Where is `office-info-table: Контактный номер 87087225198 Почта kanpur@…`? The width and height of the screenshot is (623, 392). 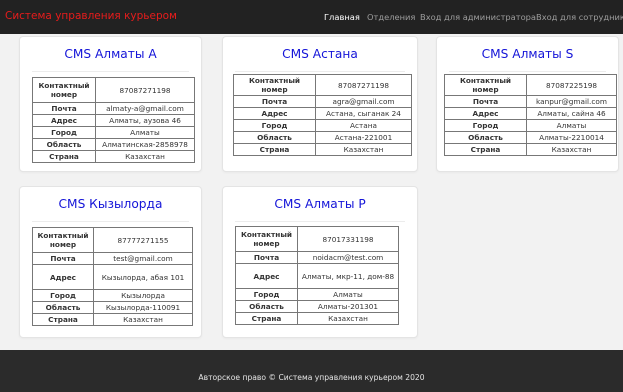
office-info-table: Контактный номер 87087225198 Почта kanpur@… is located at coordinates (530, 115).